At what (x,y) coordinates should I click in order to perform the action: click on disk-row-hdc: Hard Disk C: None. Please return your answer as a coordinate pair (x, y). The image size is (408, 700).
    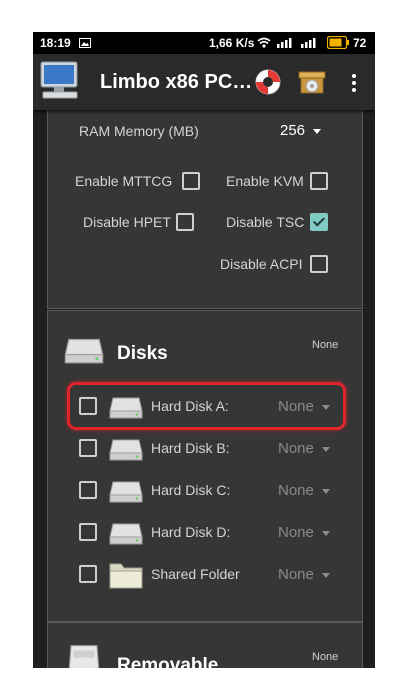
    Looking at the image, I should click on (205, 491).